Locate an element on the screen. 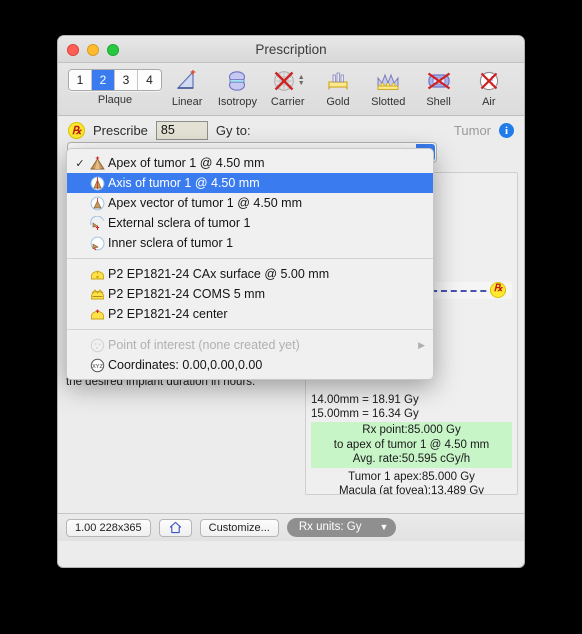  rx-units-label: Rx units: Gy is located at coordinates (330, 527).